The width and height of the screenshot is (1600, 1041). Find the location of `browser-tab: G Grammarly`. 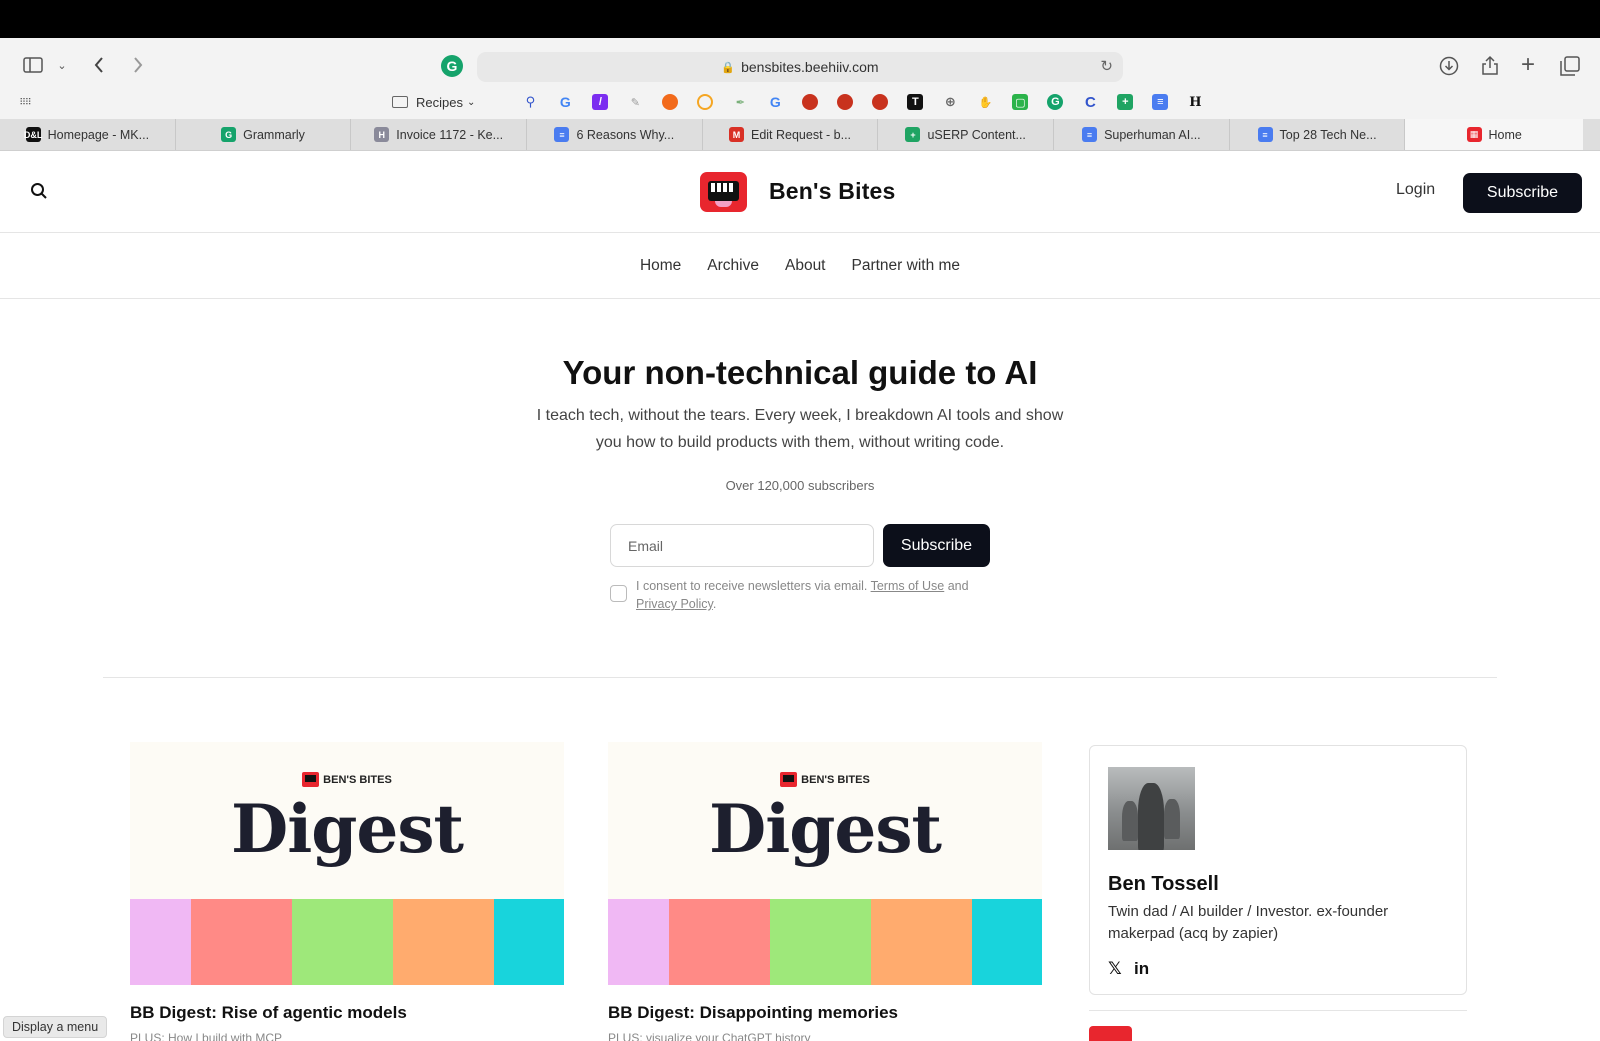

browser-tab: G Grammarly is located at coordinates (264, 134).